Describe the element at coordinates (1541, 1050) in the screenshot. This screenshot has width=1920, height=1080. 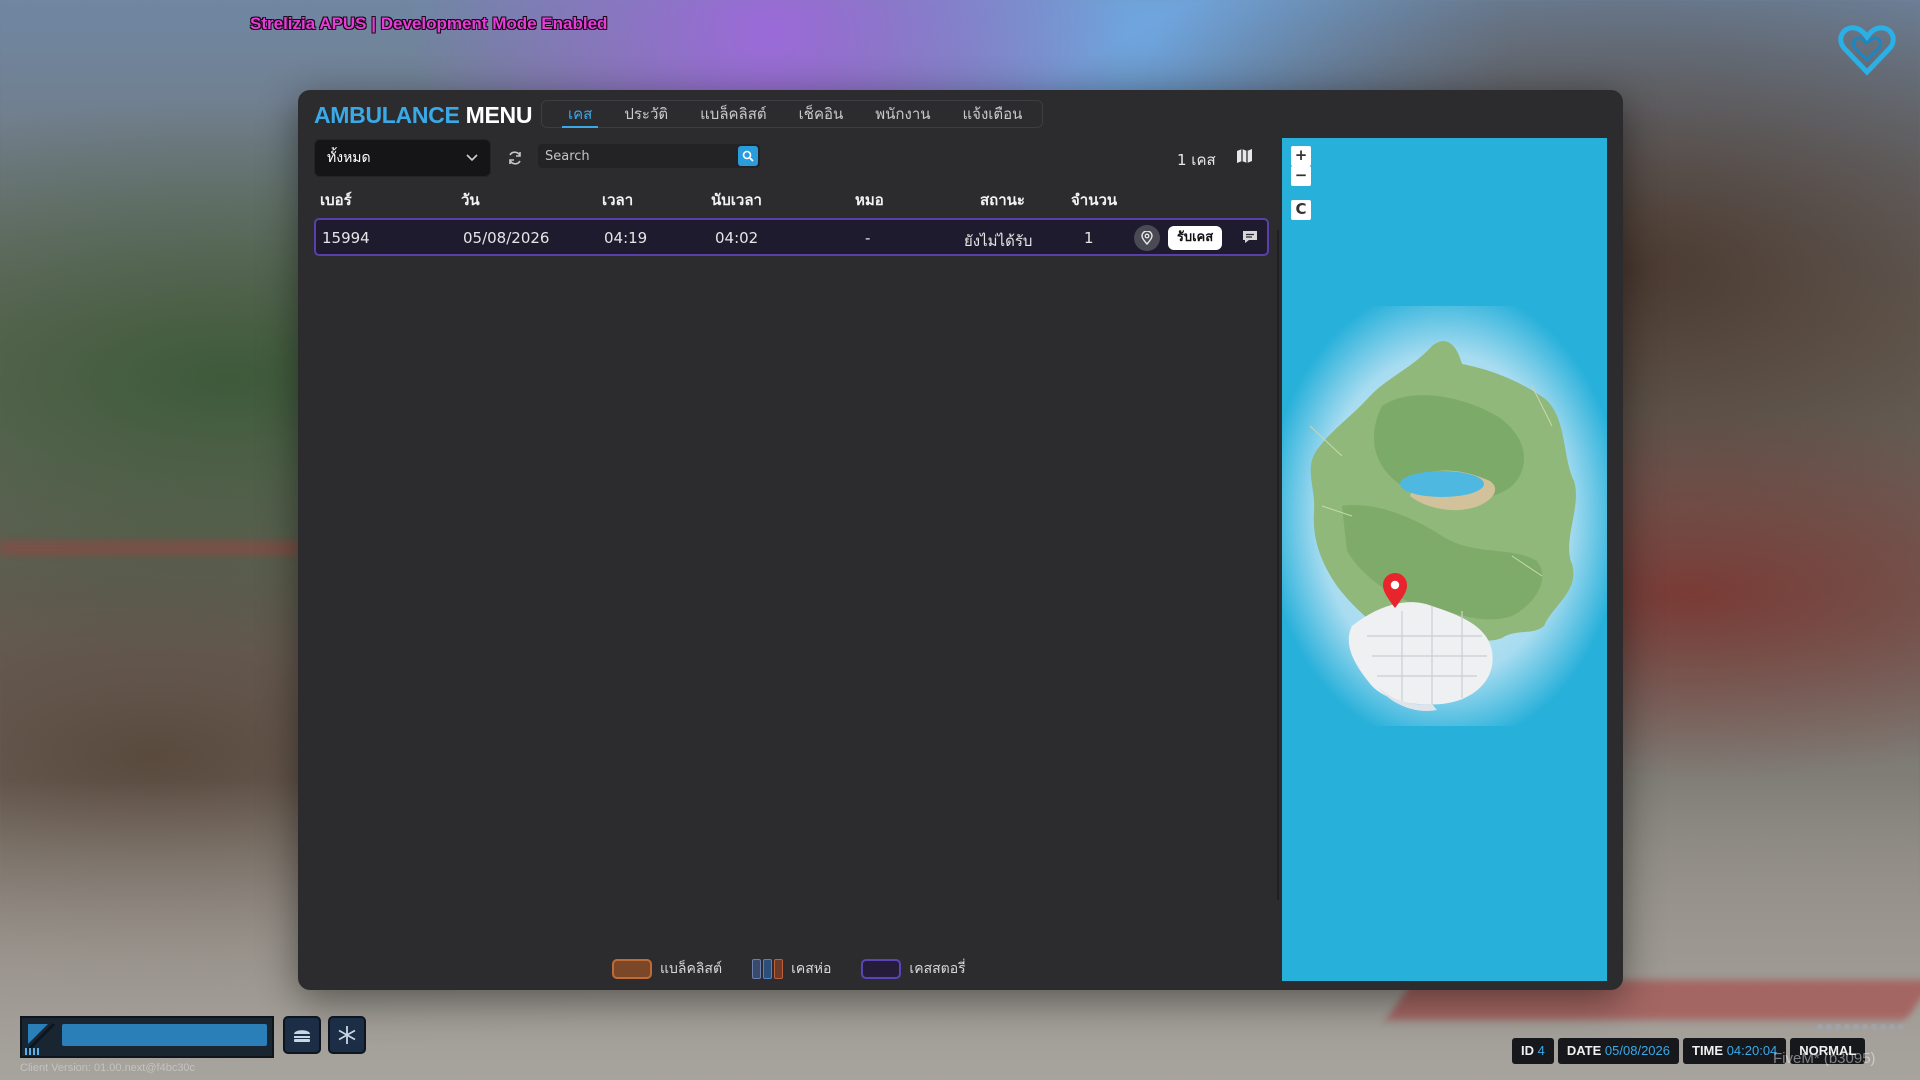
I see `player-id-value: 4` at that location.